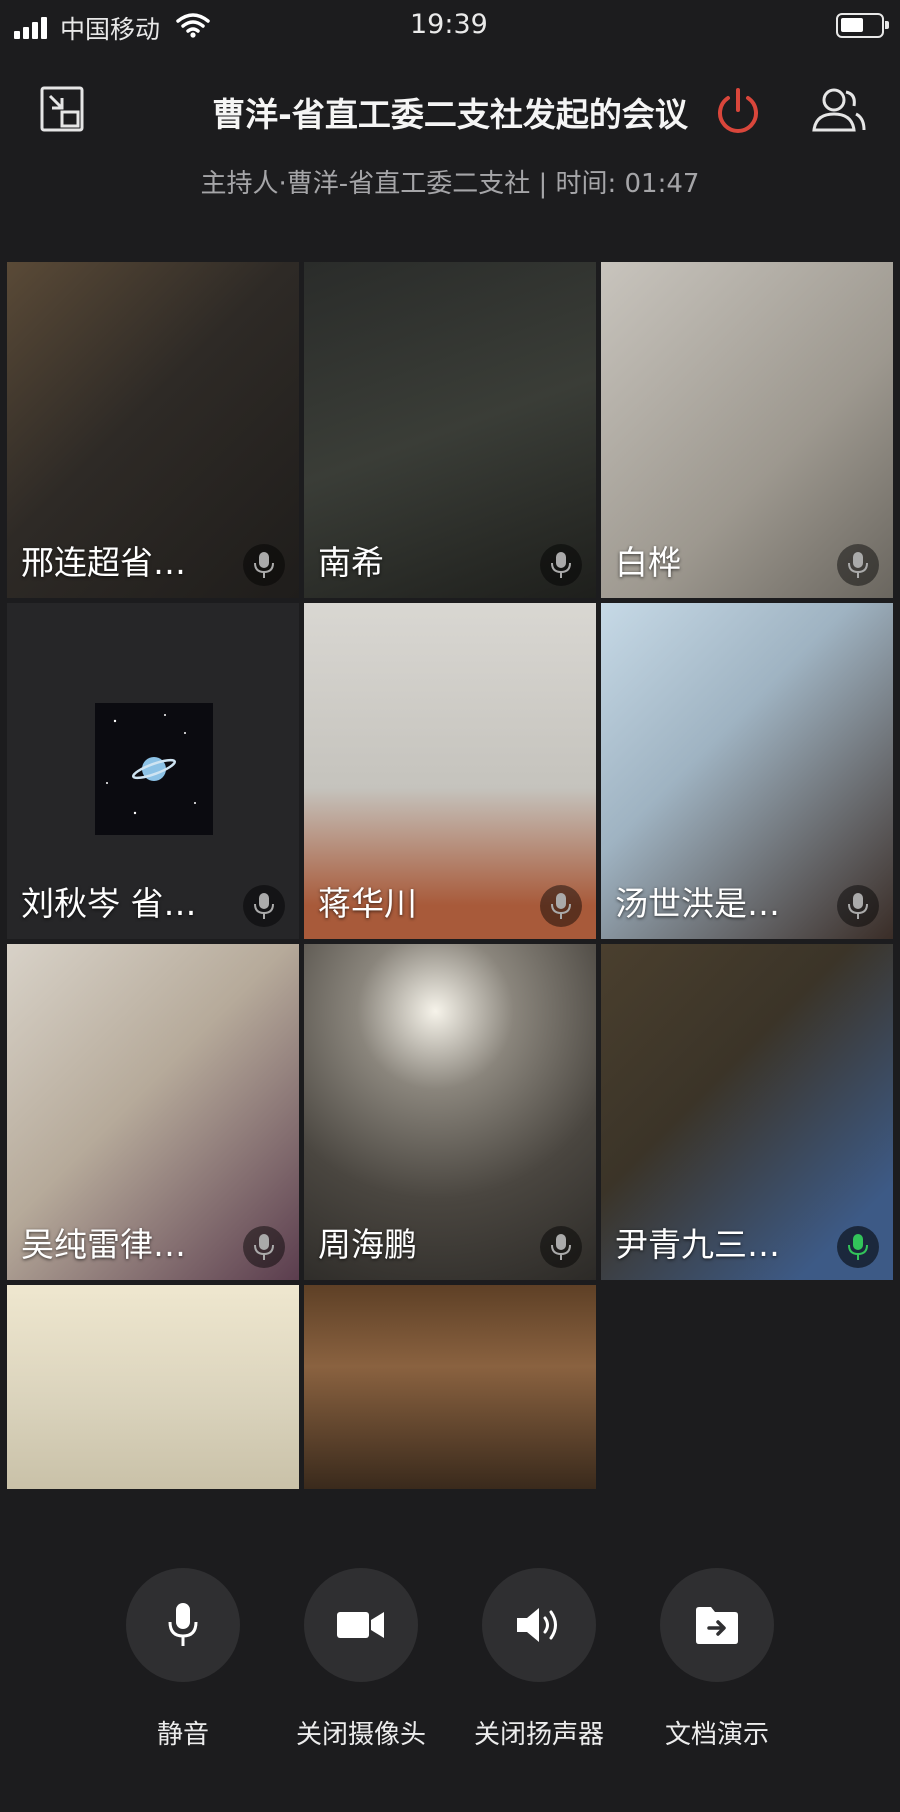 The height and width of the screenshot is (1812, 900). What do you see at coordinates (450, 771) in the screenshot?
I see `participant-tile: 蒋华川` at bounding box center [450, 771].